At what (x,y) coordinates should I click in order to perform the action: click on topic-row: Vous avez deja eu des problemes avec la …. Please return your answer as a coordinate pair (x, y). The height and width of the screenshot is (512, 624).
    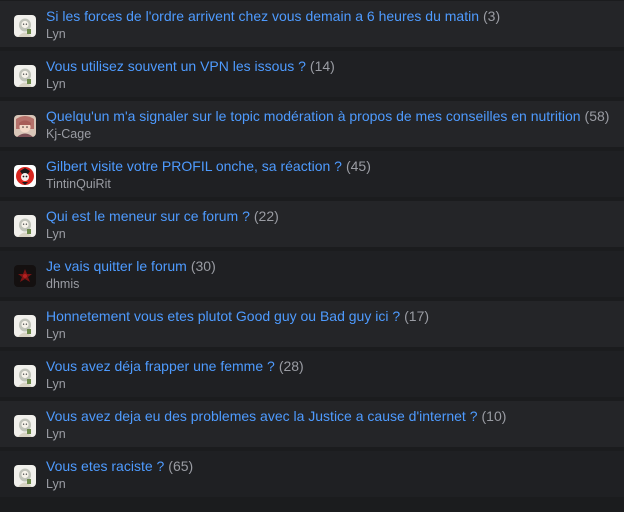
    Looking at the image, I should click on (312, 424).